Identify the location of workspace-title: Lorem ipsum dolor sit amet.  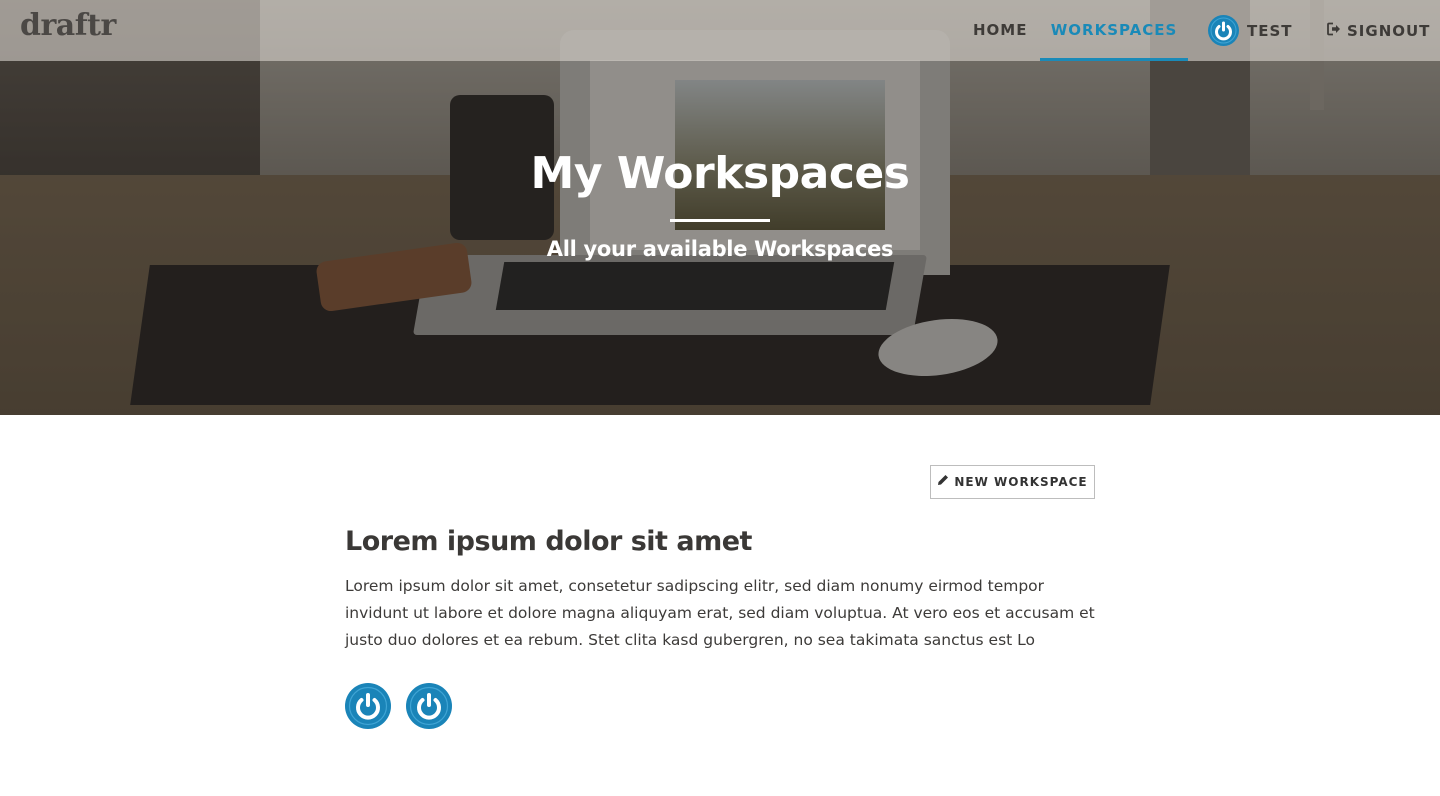
(548, 541).